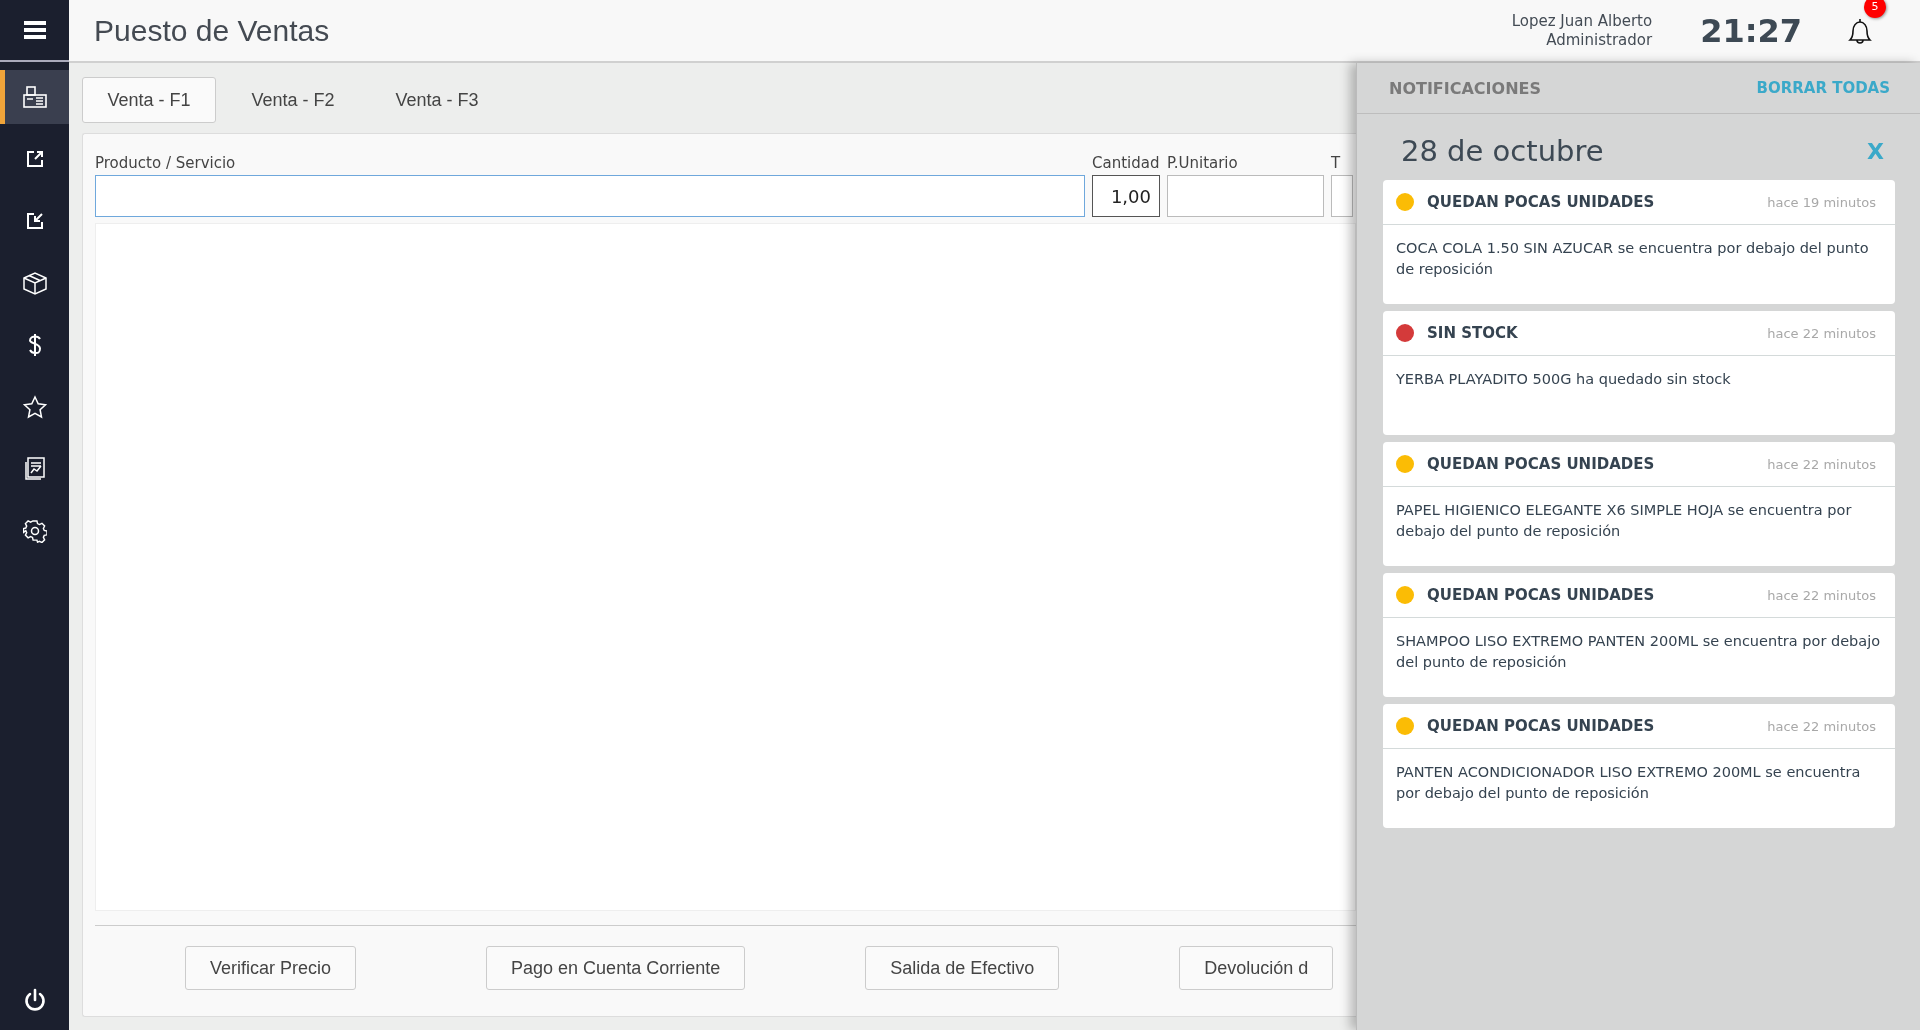 The image size is (1920, 1030). Describe the element at coordinates (962, 968) in the screenshot. I see `action-button: Salida de Efectivo` at that location.